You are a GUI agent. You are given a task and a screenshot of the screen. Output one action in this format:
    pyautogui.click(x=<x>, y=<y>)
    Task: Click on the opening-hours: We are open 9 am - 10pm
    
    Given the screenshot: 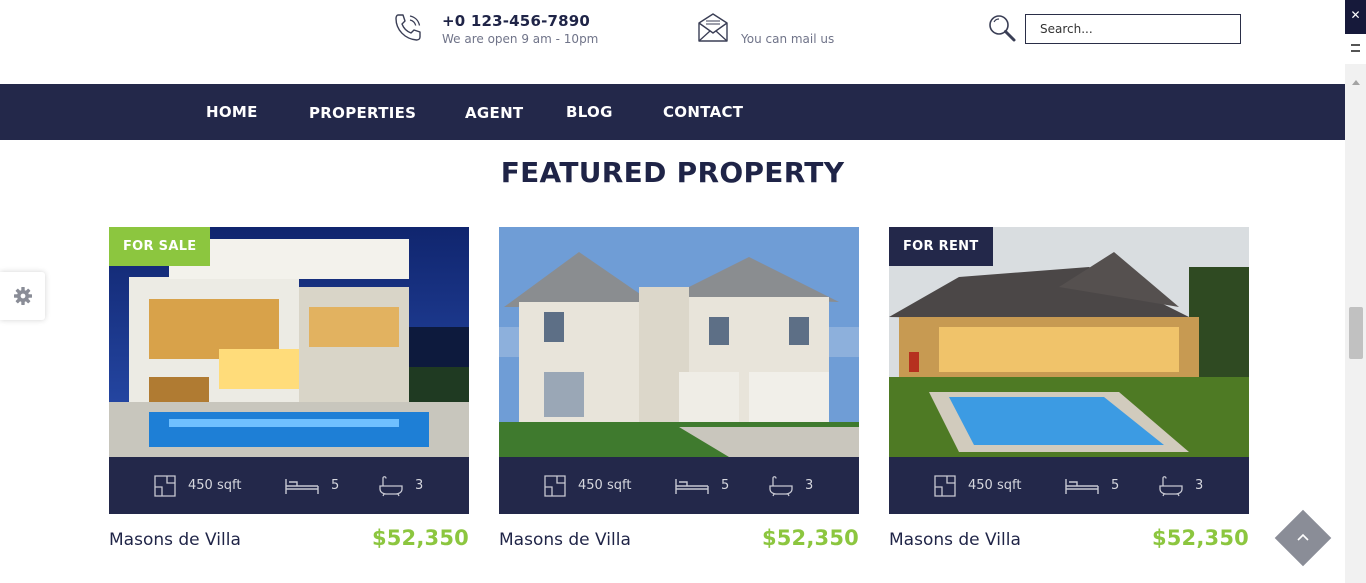 What is the action you would take?
    pyautogui.click(x=520, y=39)
    